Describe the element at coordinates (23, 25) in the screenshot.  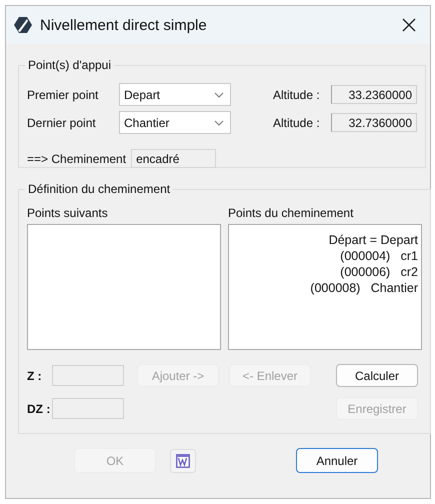
I see `app-logo-icon` at that location.